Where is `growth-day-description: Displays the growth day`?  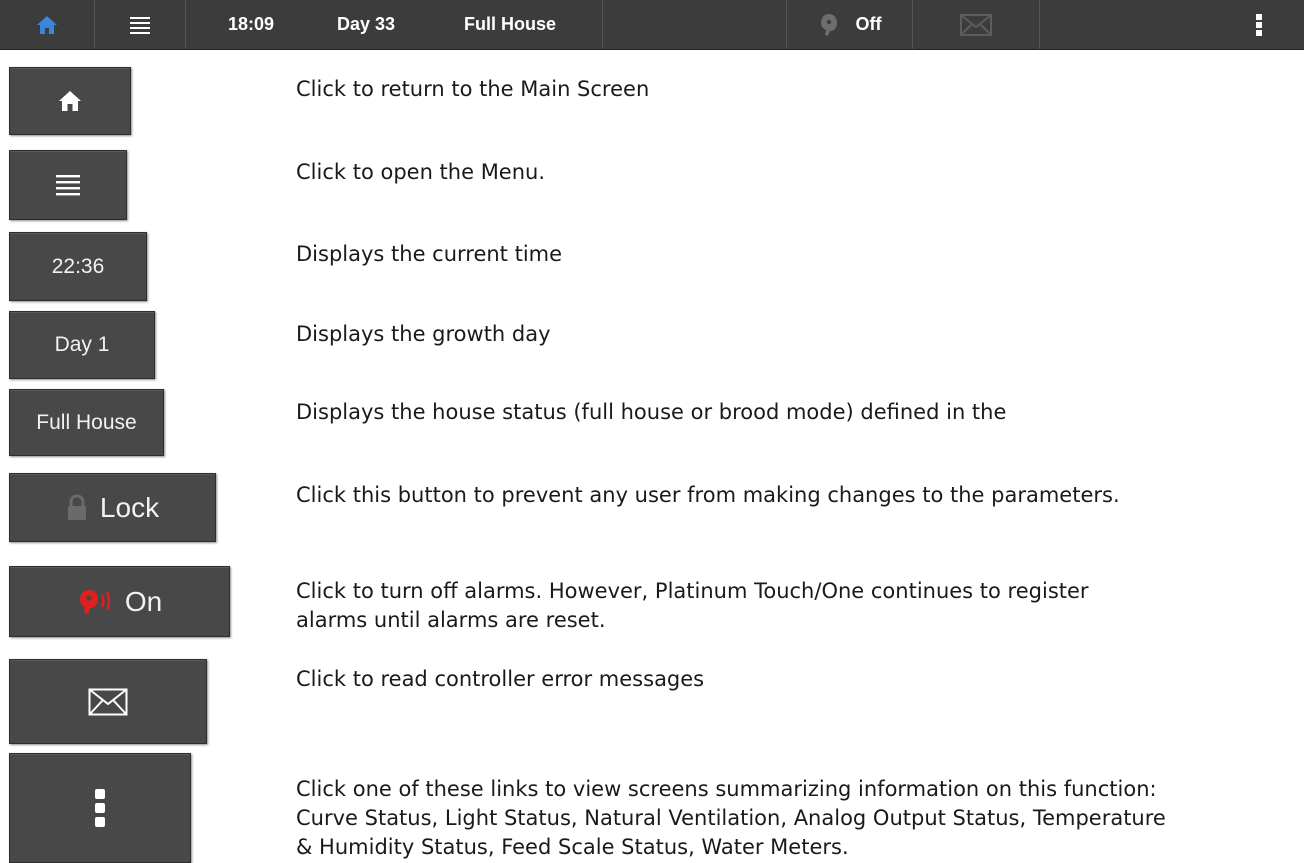
growth-day-description: Displays the growth day is located at coordinates (423, 334).